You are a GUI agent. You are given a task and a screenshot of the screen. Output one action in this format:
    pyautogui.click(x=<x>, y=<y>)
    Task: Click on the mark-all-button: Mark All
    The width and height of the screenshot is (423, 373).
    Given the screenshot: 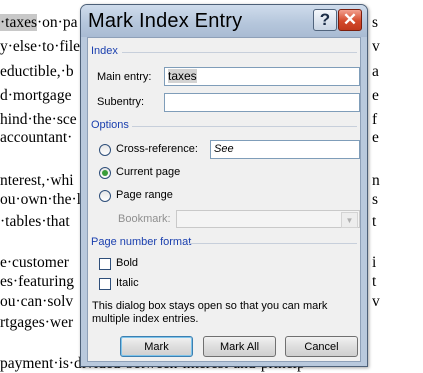 What is the action you would take?
    pyautogui.click(x=239, y=346)
    